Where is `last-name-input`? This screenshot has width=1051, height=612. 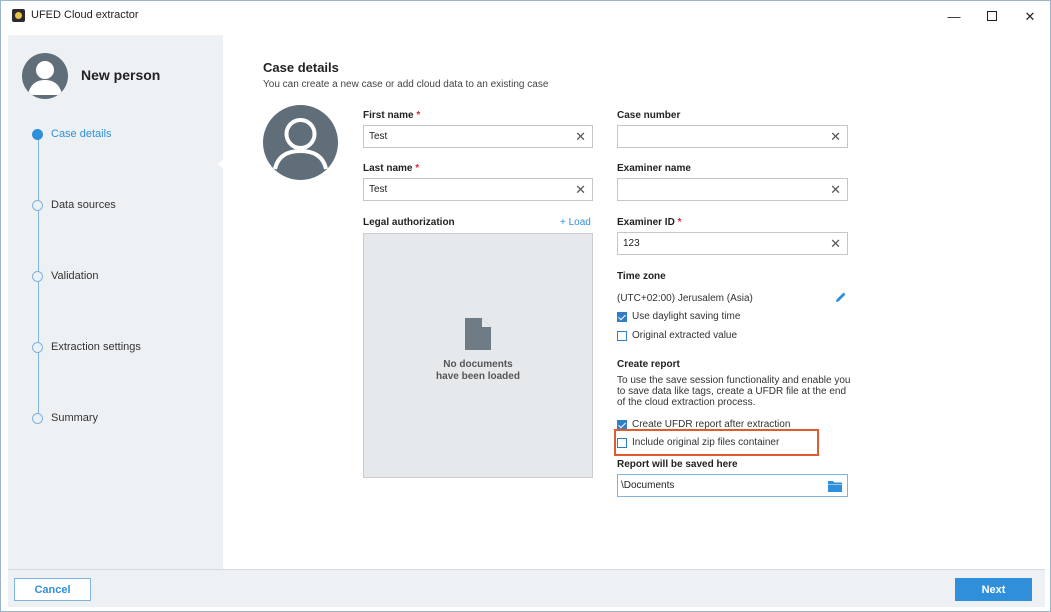
last-name-input is located at coordinates (478, 189).